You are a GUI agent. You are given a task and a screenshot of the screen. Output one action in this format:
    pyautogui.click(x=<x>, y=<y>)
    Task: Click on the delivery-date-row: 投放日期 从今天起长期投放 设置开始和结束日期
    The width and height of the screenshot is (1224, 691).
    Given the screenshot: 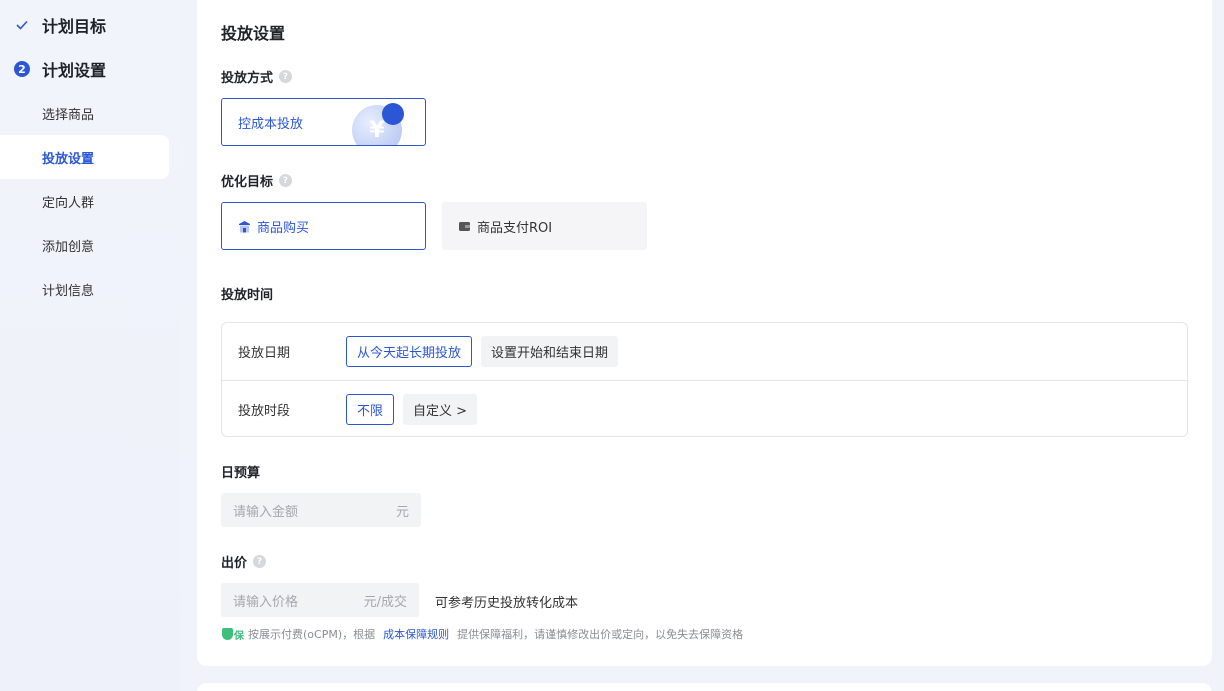 What is the action you would take?
    pyautogui.click(x=704, y=351)
    